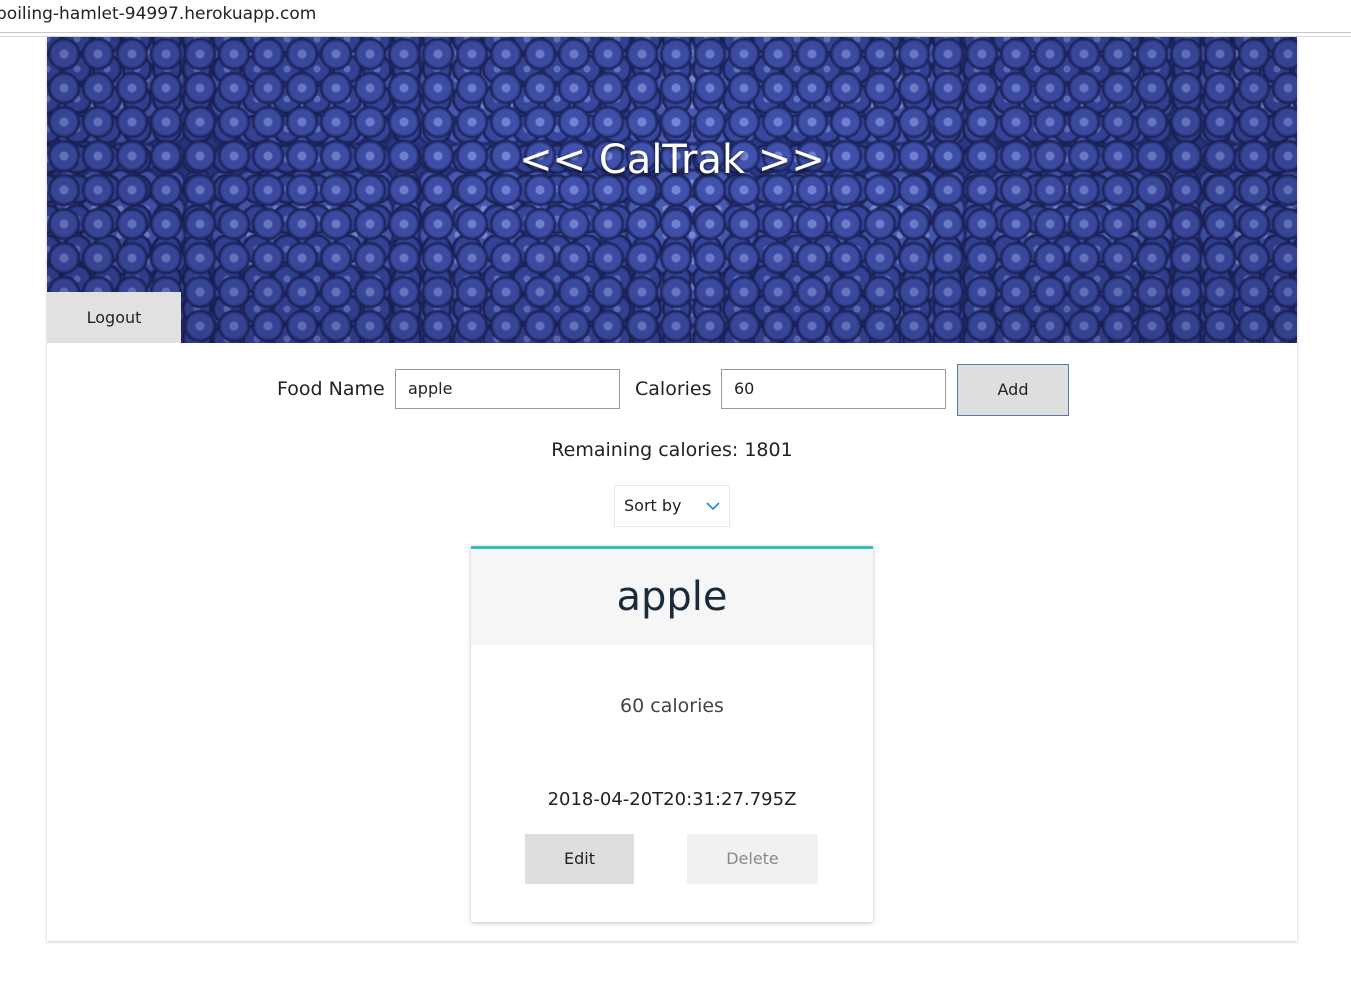  I want to click on chevron-down-icon, so click(713, 506).